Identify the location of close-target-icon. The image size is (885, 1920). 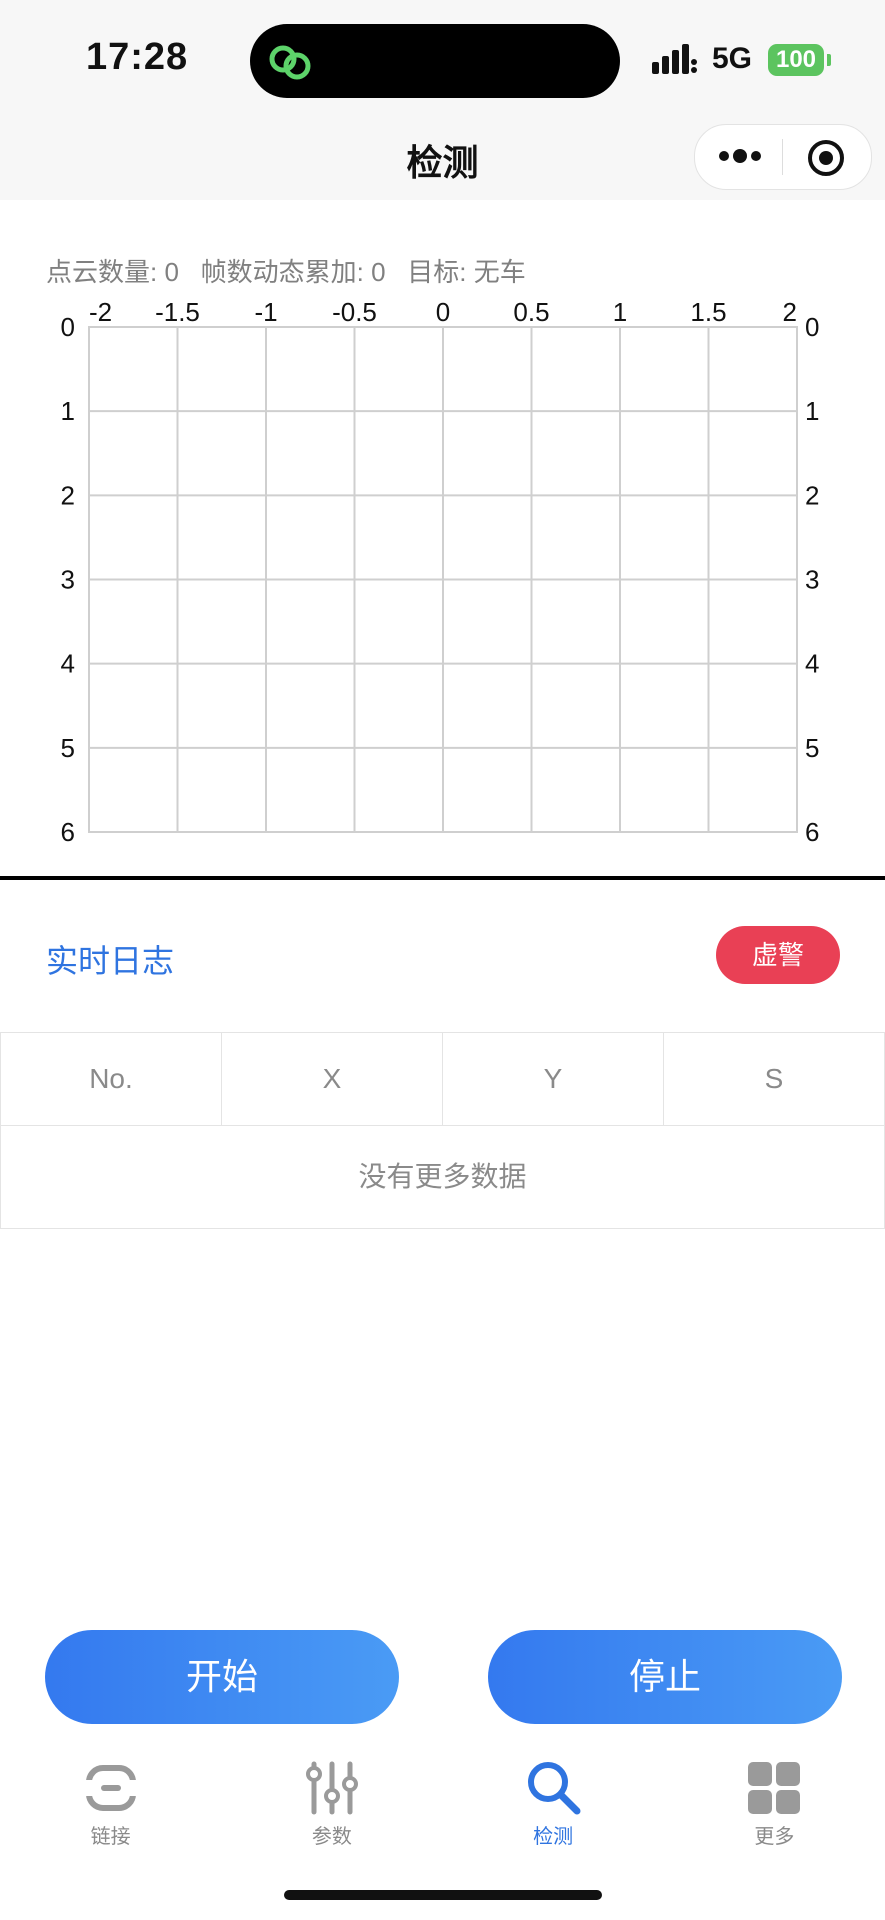
(826, 158).